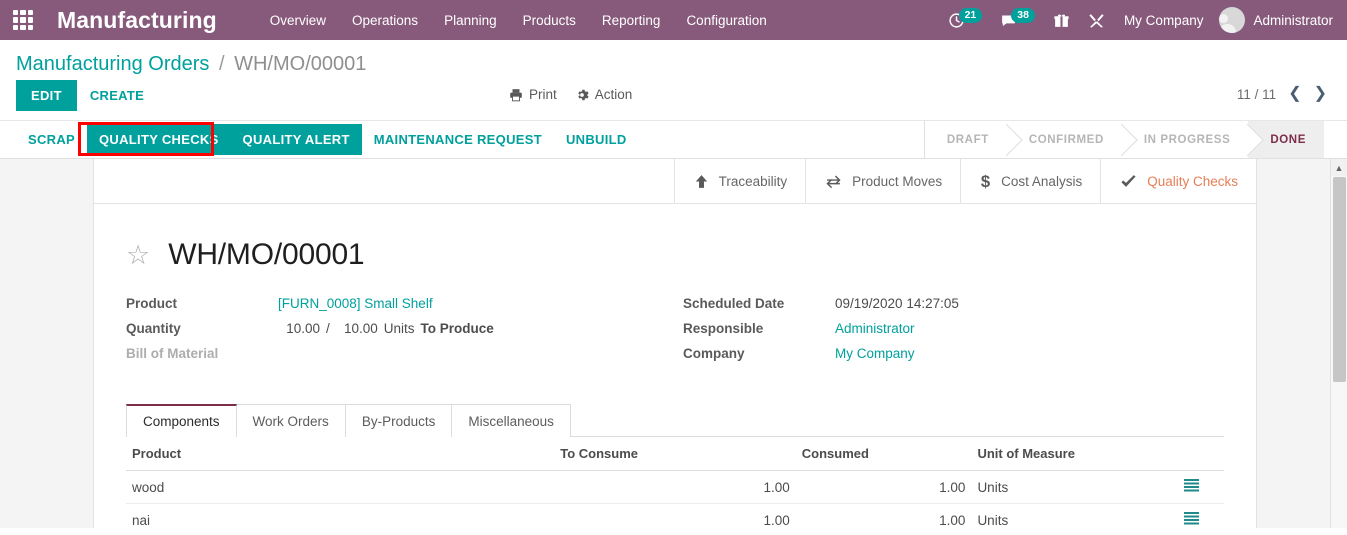  I want to click on column-header-to-consume: To Consume, so click(675, 454).